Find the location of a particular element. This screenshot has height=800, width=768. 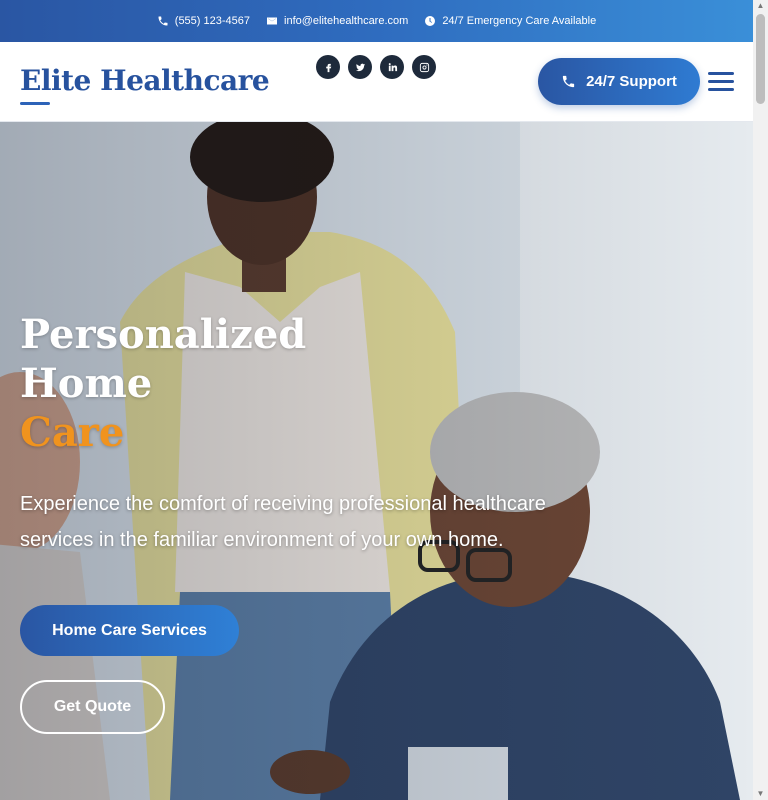

email-text: info@elitehealthcare.com is located at coordinates (346, 21).